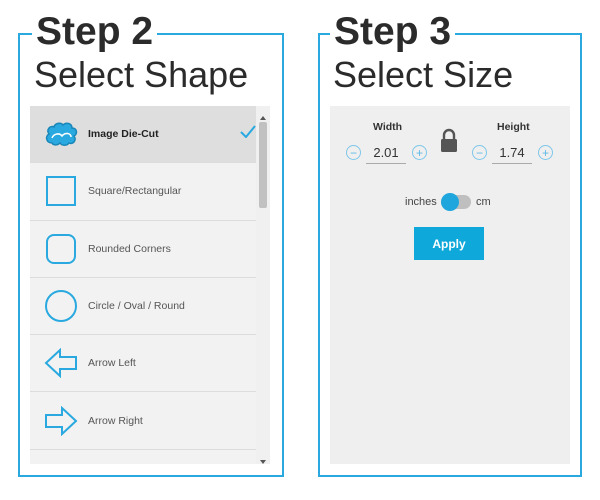  I want to click on apply-button: Apply, so click(449, 243).